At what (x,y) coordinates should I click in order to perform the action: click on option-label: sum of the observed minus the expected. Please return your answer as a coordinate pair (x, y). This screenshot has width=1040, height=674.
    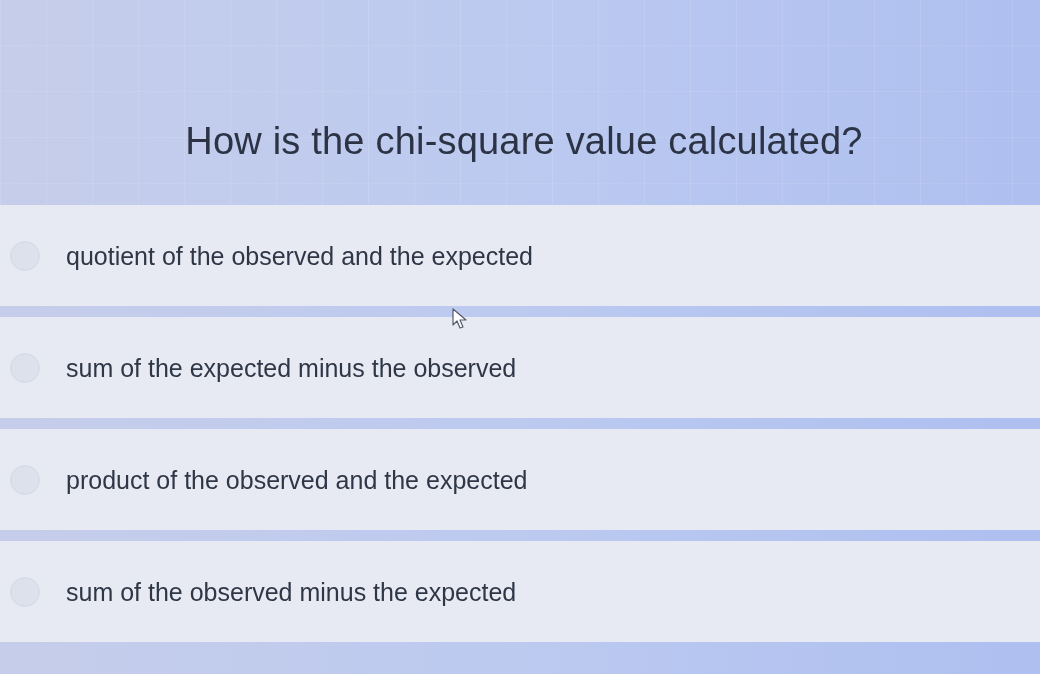
    Looking at the image, I should click on (291, 592).